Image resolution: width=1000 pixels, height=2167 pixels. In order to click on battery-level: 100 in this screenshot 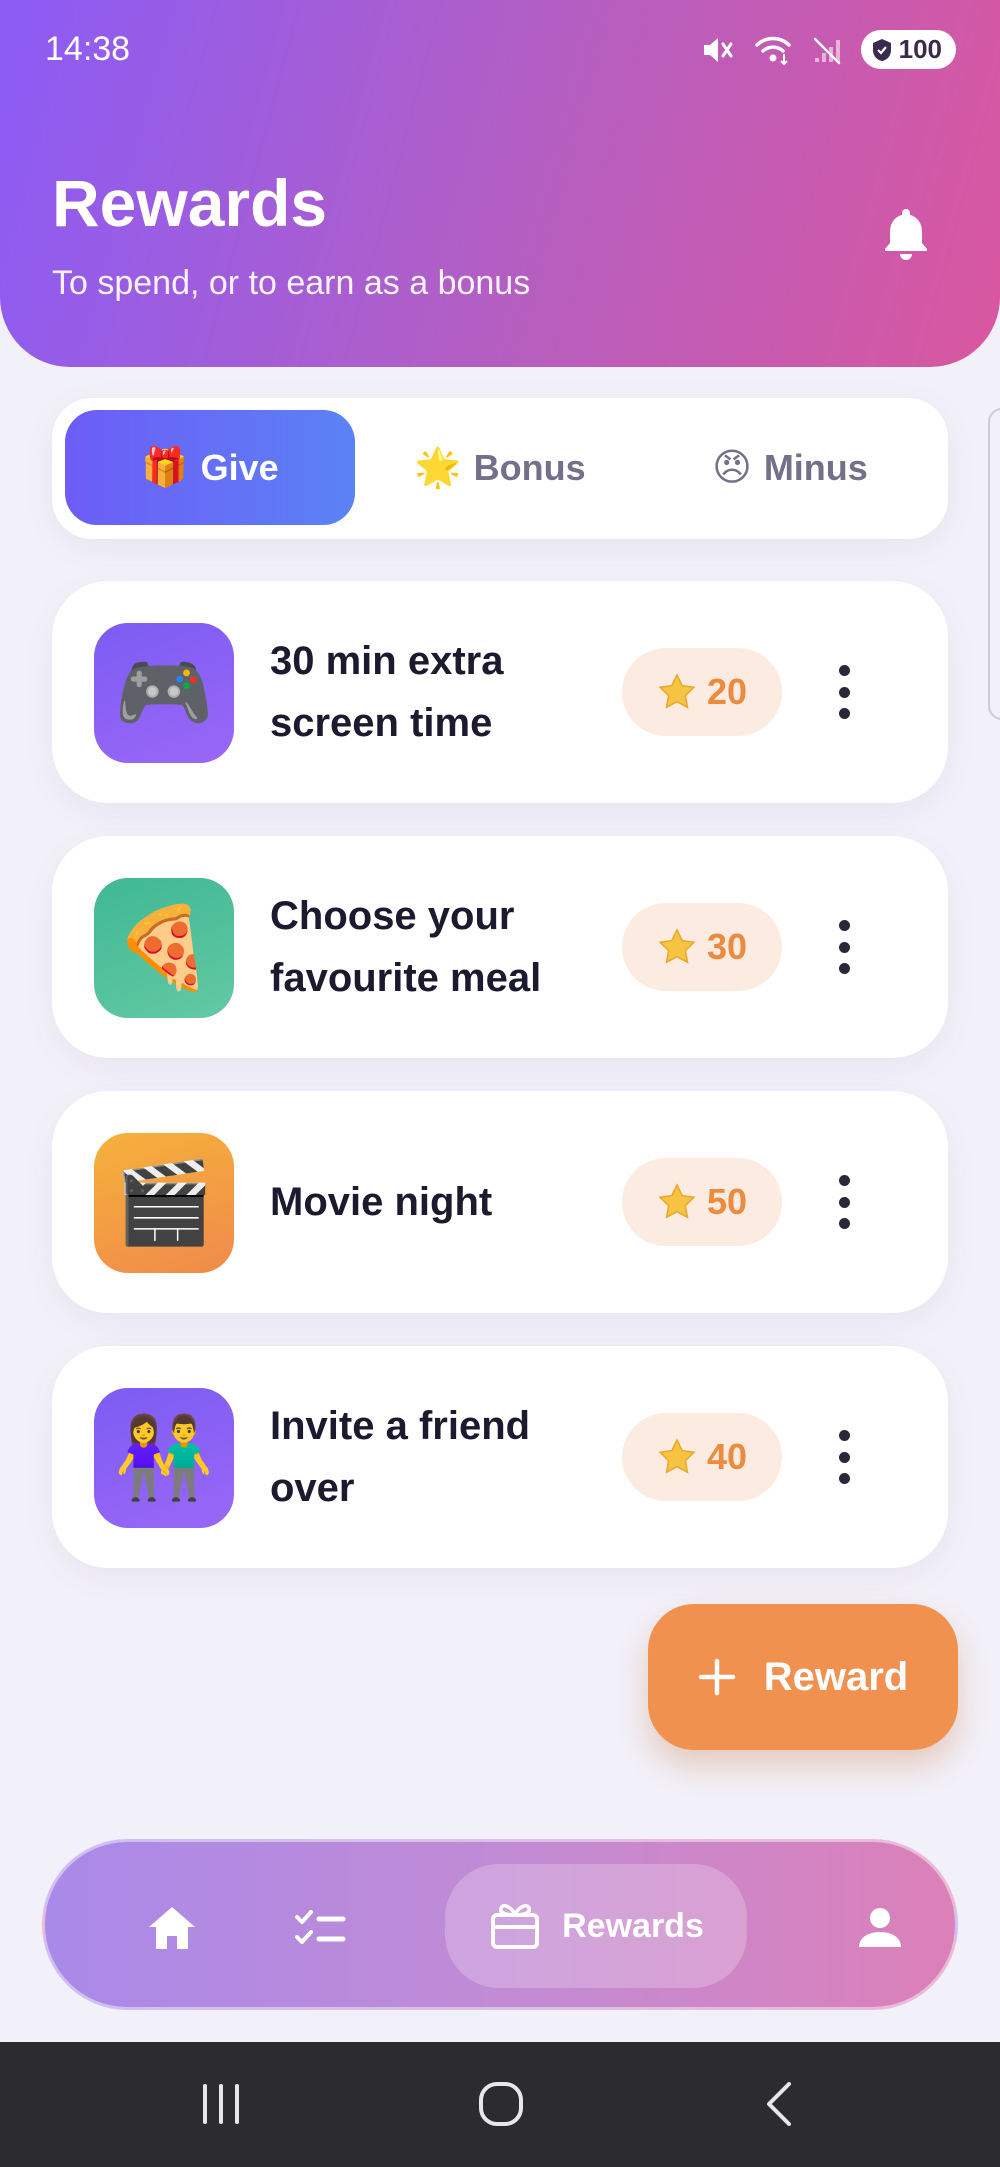, I will do `click(920, 49)`.